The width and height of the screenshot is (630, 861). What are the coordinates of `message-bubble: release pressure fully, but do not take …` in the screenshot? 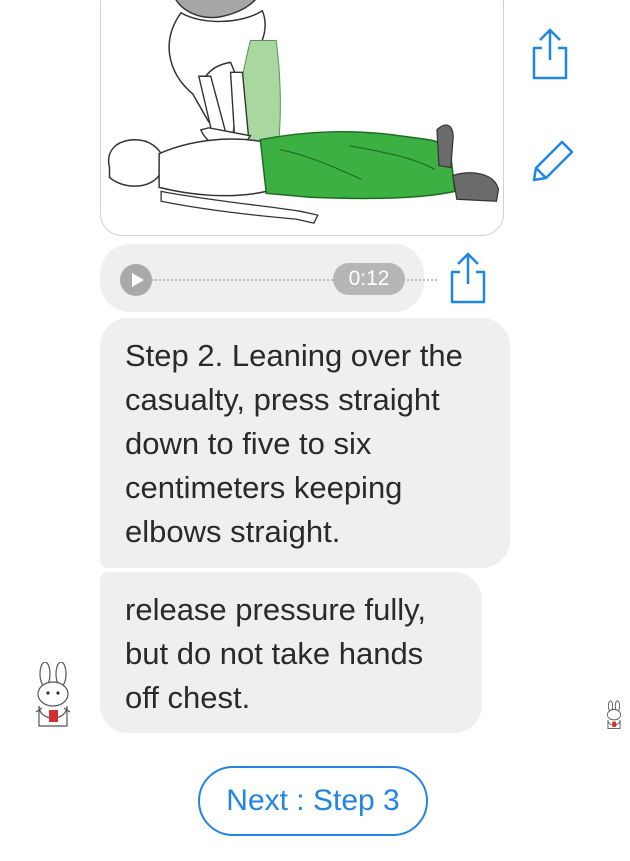 It's located at (291, 652).